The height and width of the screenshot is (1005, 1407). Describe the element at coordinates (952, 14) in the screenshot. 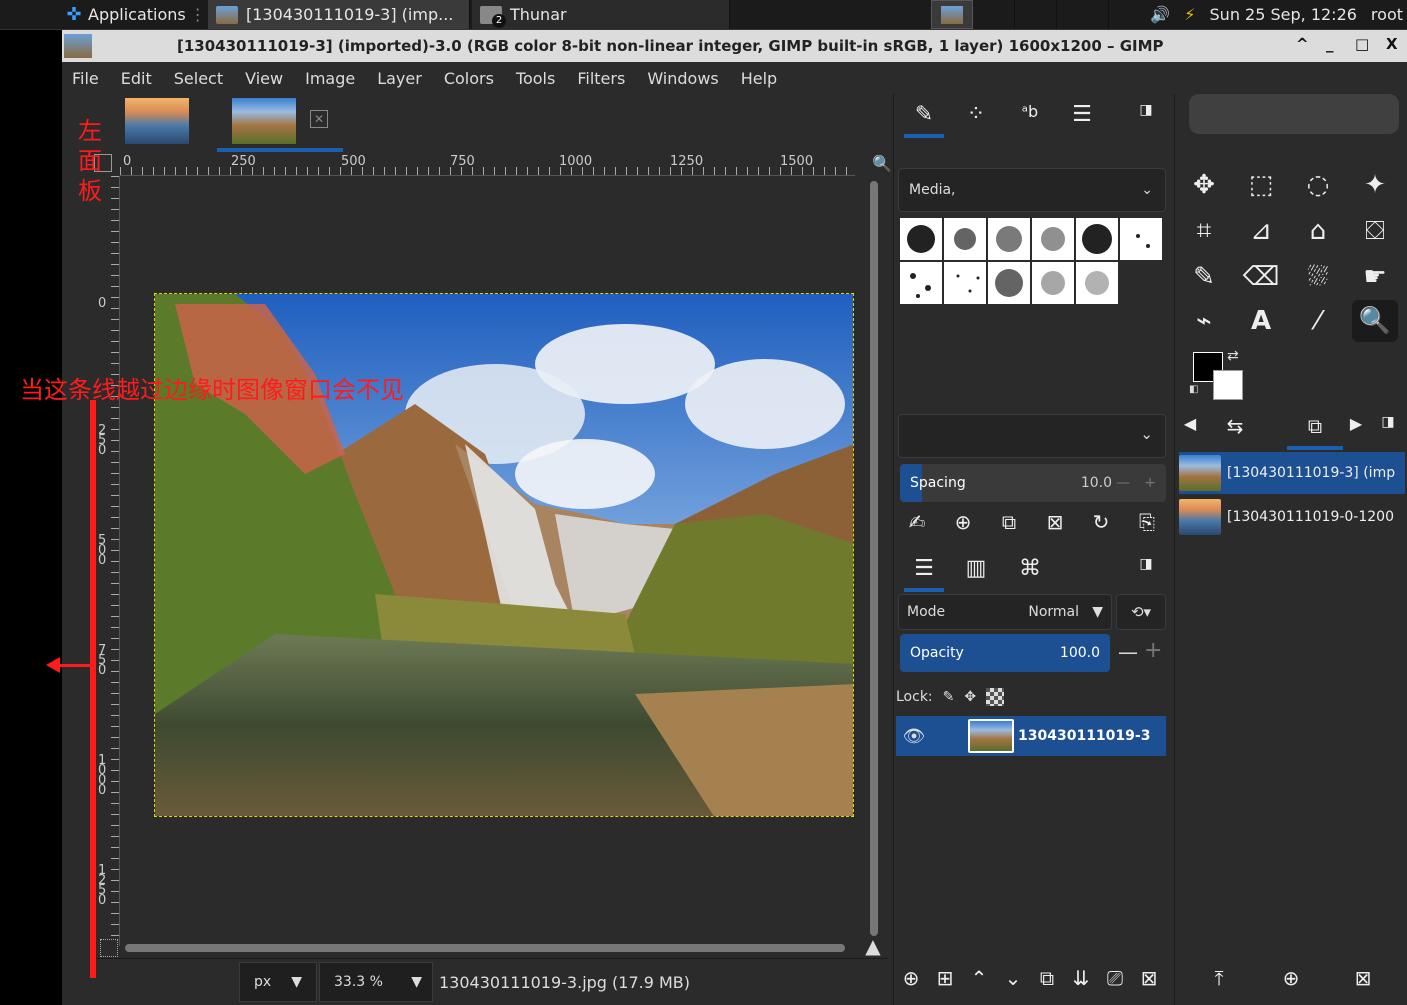

I see `workspace-switcher` at that location.